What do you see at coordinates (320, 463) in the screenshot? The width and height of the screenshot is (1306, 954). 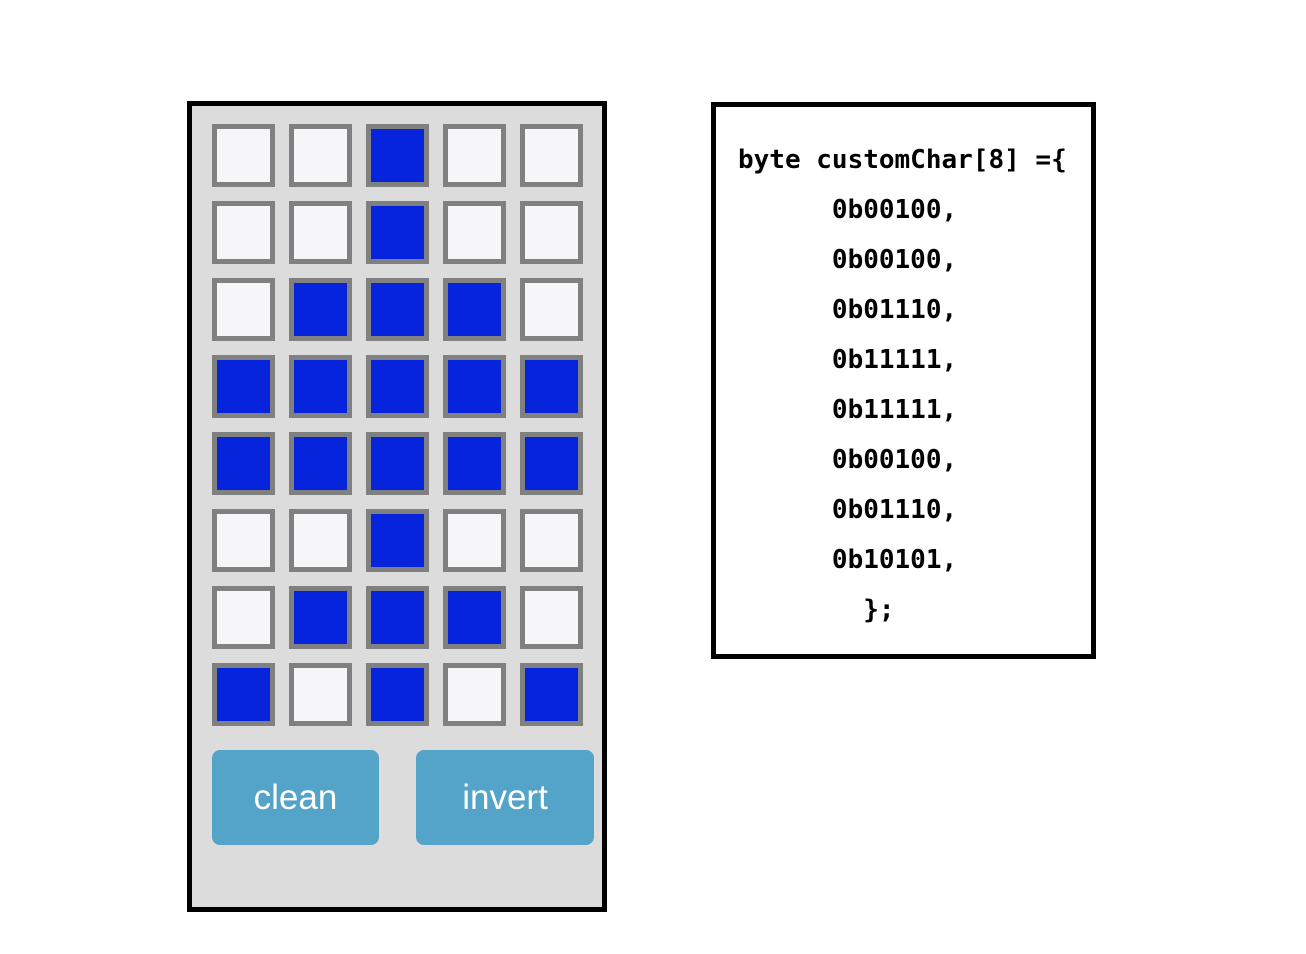 I see `pixel-cell-r5-c2` at bounding box center [320, 463].